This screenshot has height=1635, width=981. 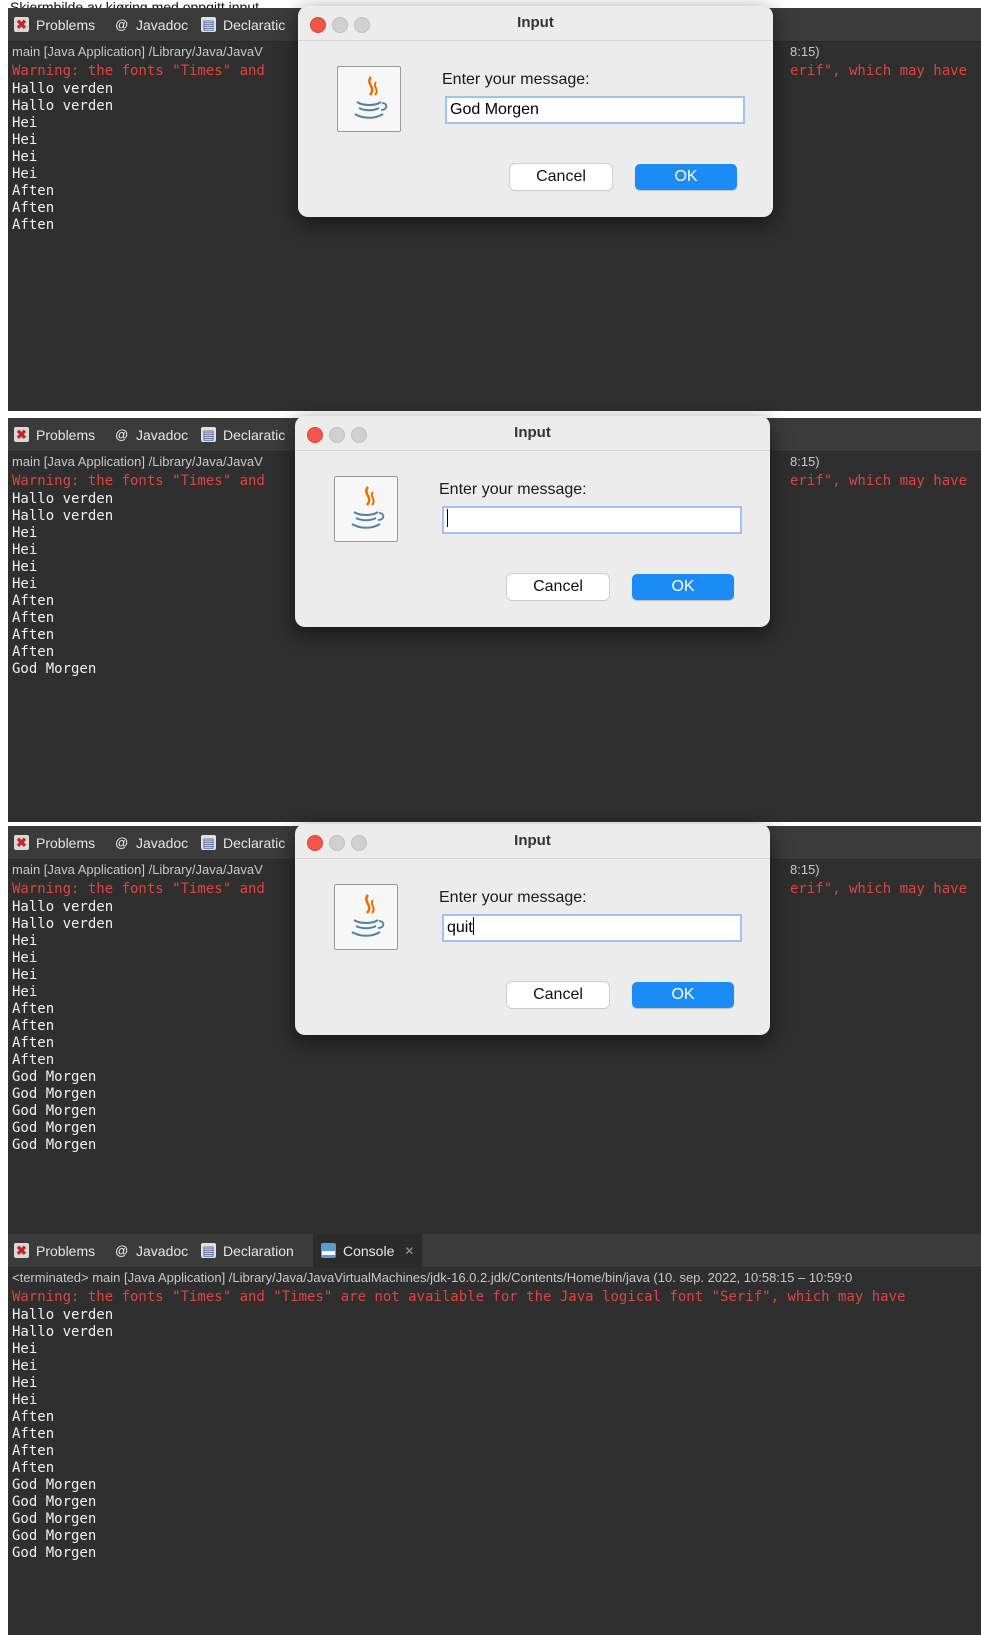 What do you see at coordinates (460, 927) in the screenshot?
I see `message-input-value: quit` at bounding box center [460, 927].